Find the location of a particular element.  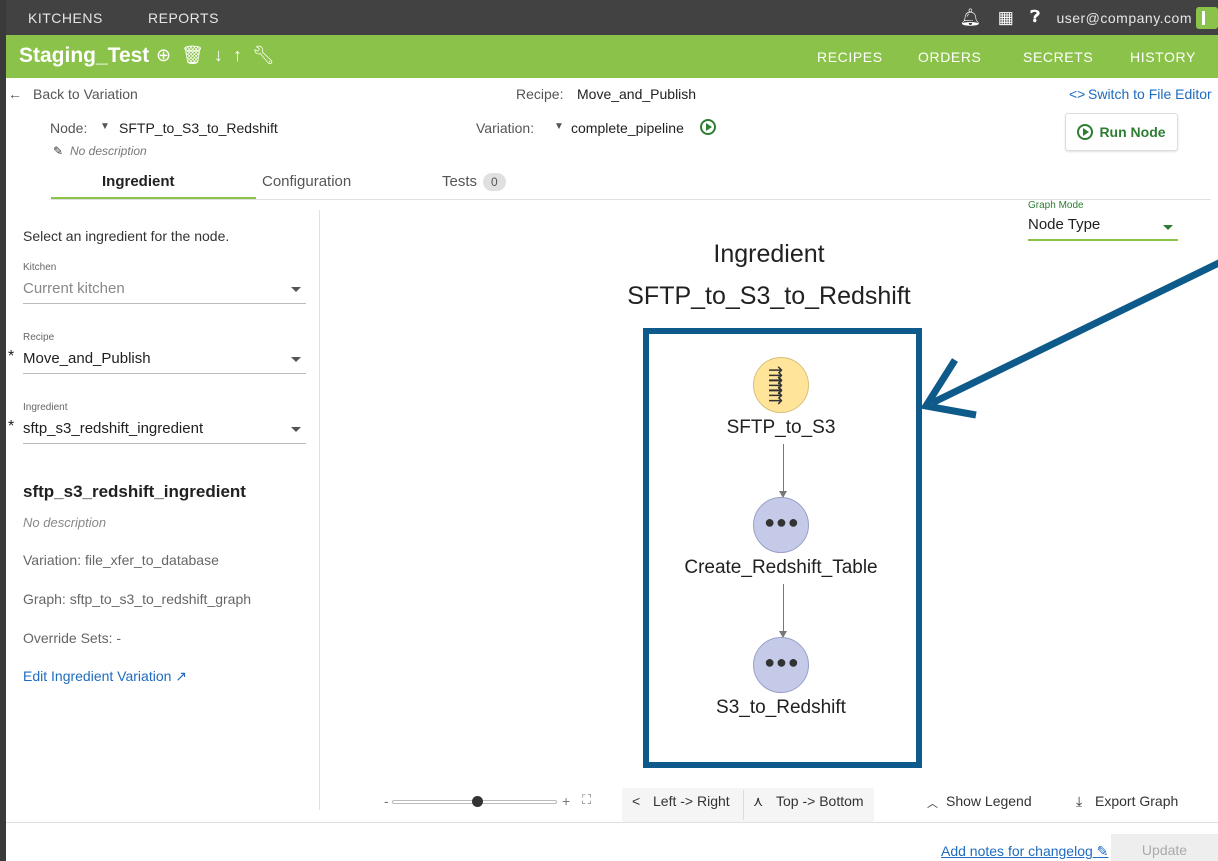

kitchen-caret-icon is located at coordinates (296, 289).